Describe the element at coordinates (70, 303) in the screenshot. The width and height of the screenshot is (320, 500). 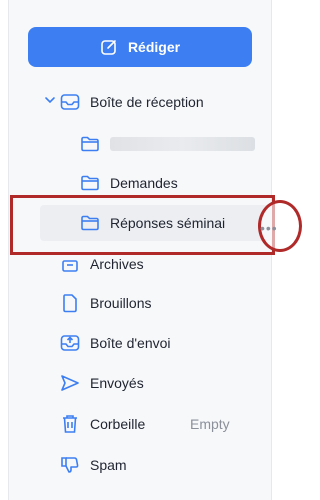
I see `draft-icon` at that location.